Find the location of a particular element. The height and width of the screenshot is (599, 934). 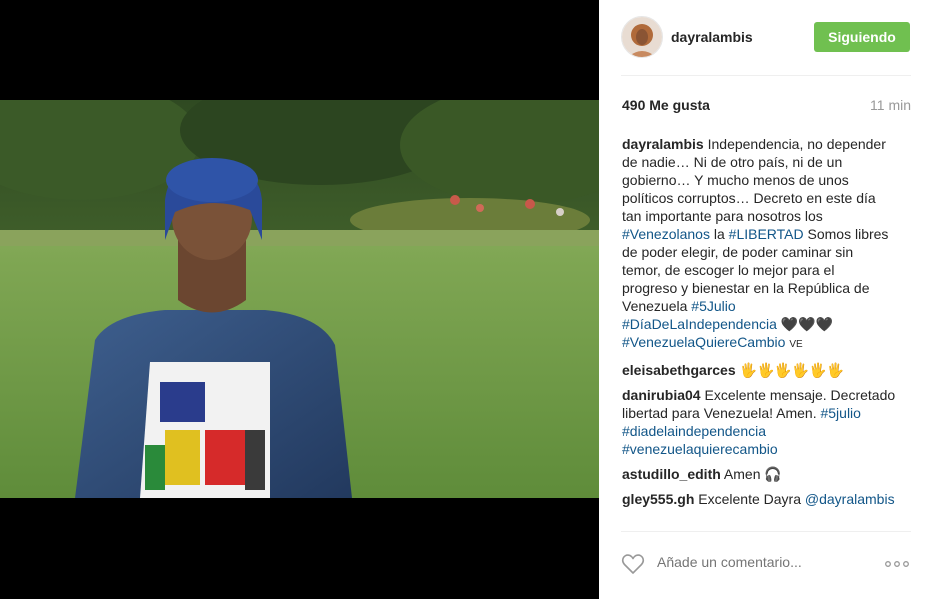

comment-item: gley555.gh Excelente Dayra @dayralambis is located at coordinates (767, 499).